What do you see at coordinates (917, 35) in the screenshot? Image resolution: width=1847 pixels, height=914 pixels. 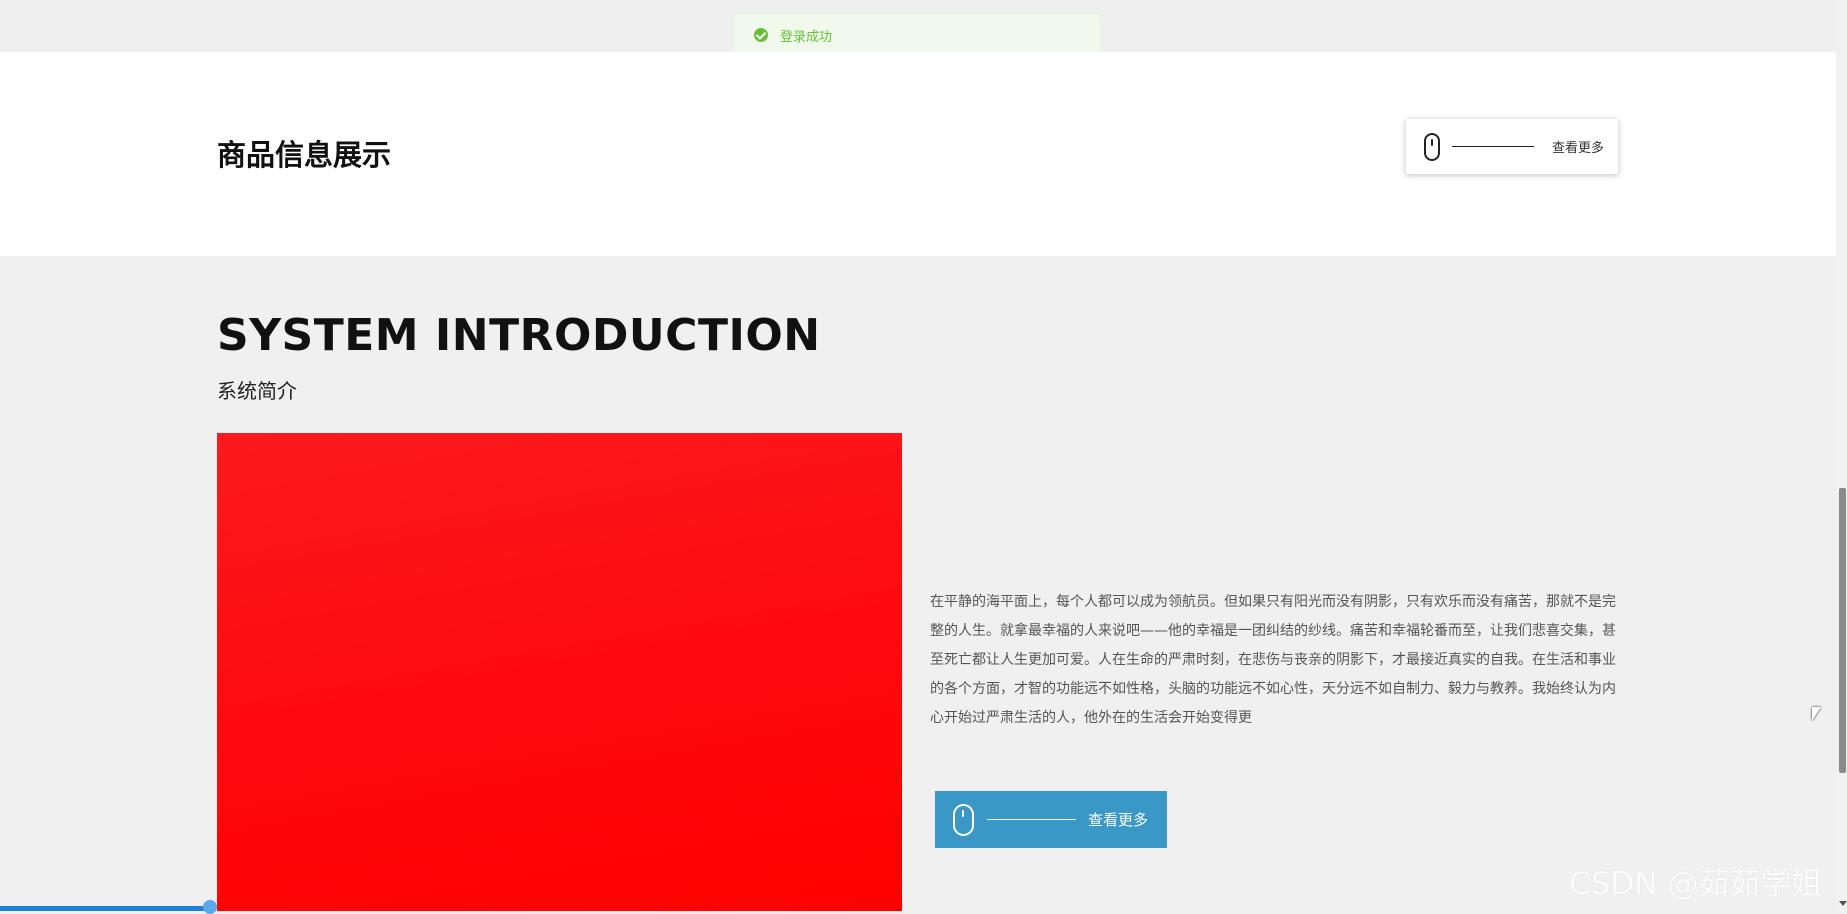 I see `login-success-toast: 登录成功` at bounding box center [917, 35].